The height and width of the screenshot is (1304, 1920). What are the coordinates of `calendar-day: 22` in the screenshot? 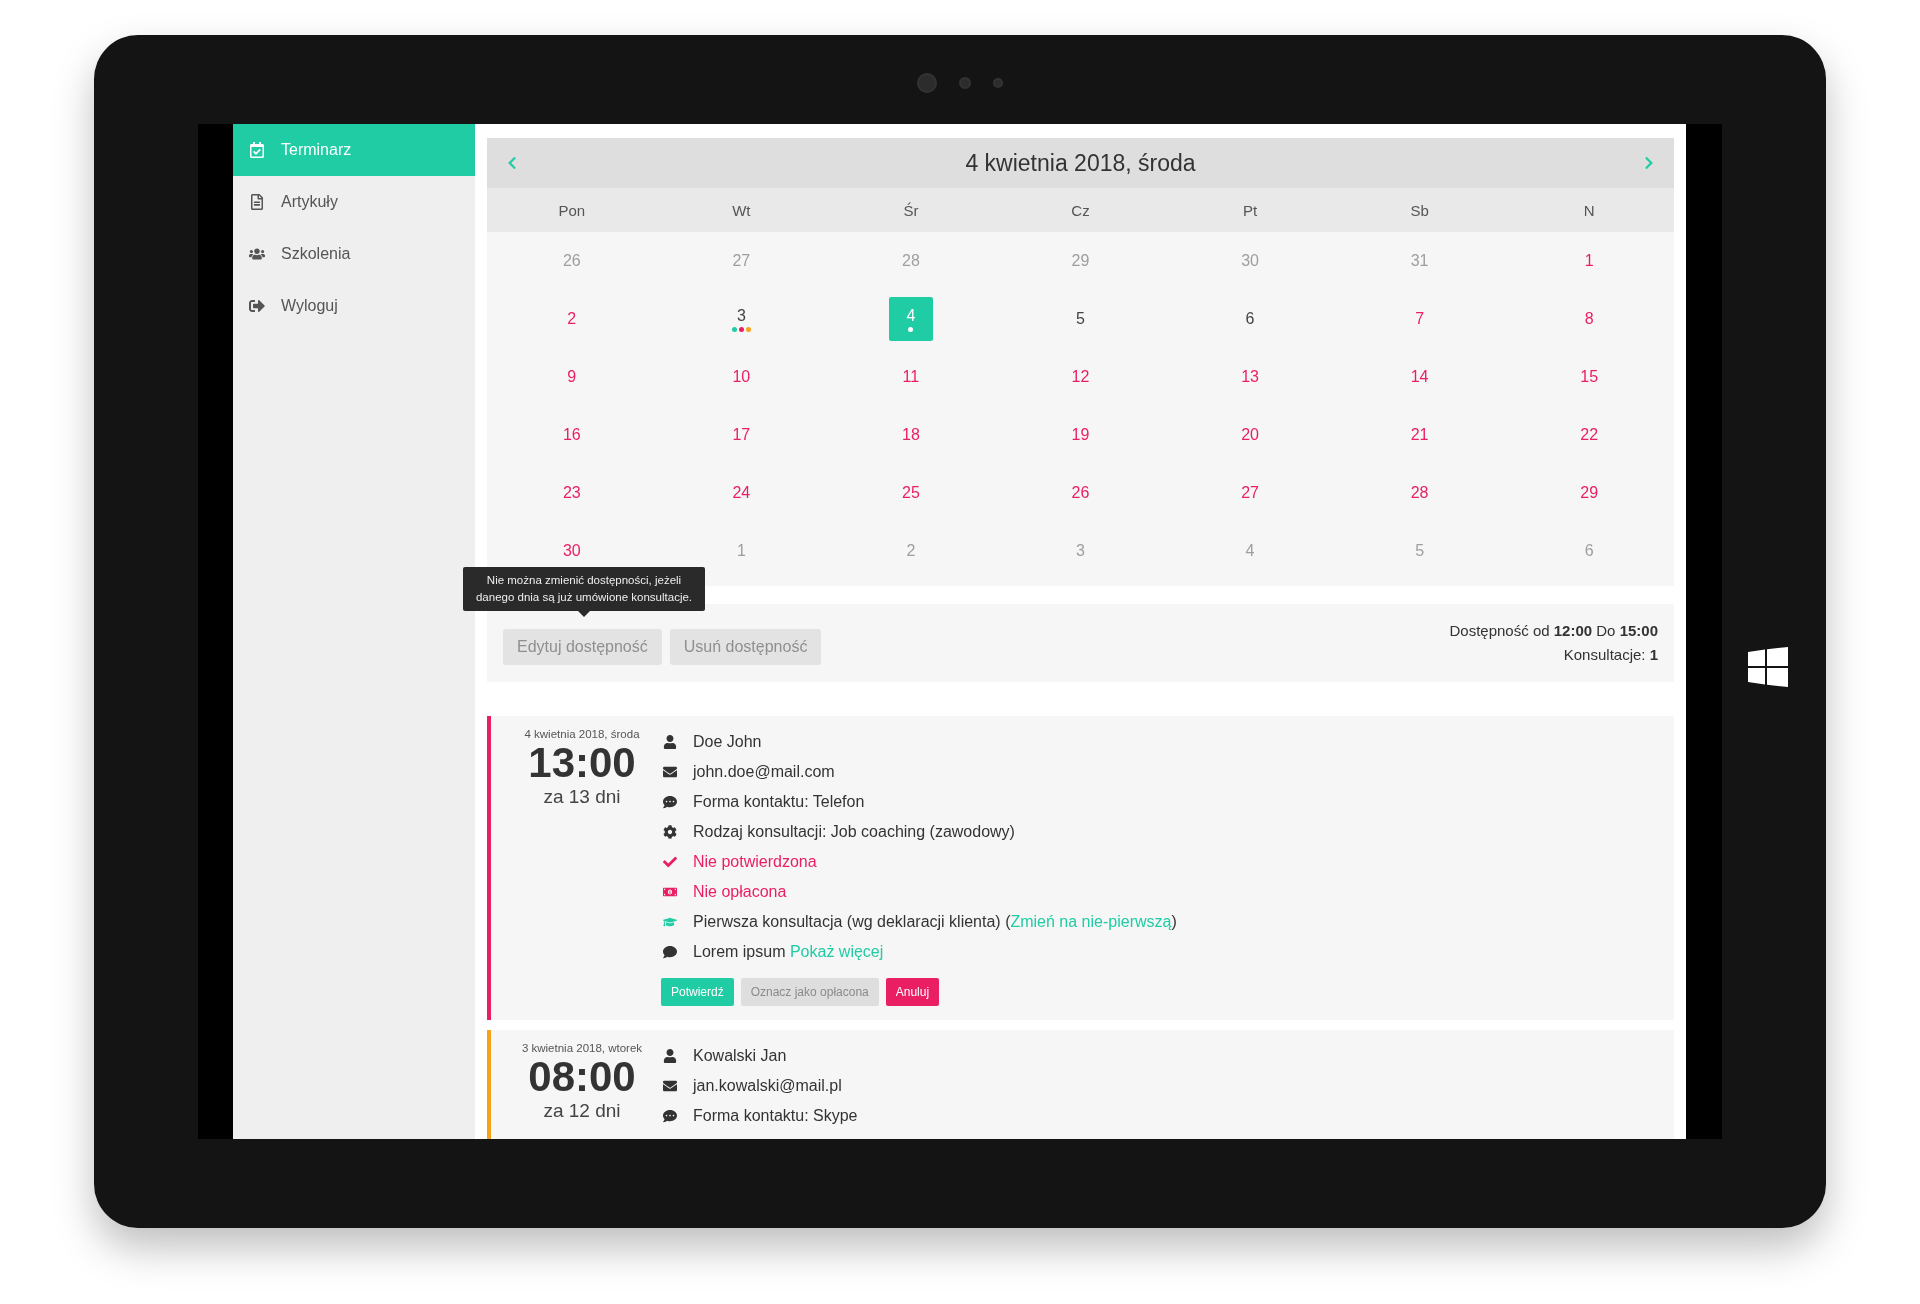 It's located at (1589, 435).